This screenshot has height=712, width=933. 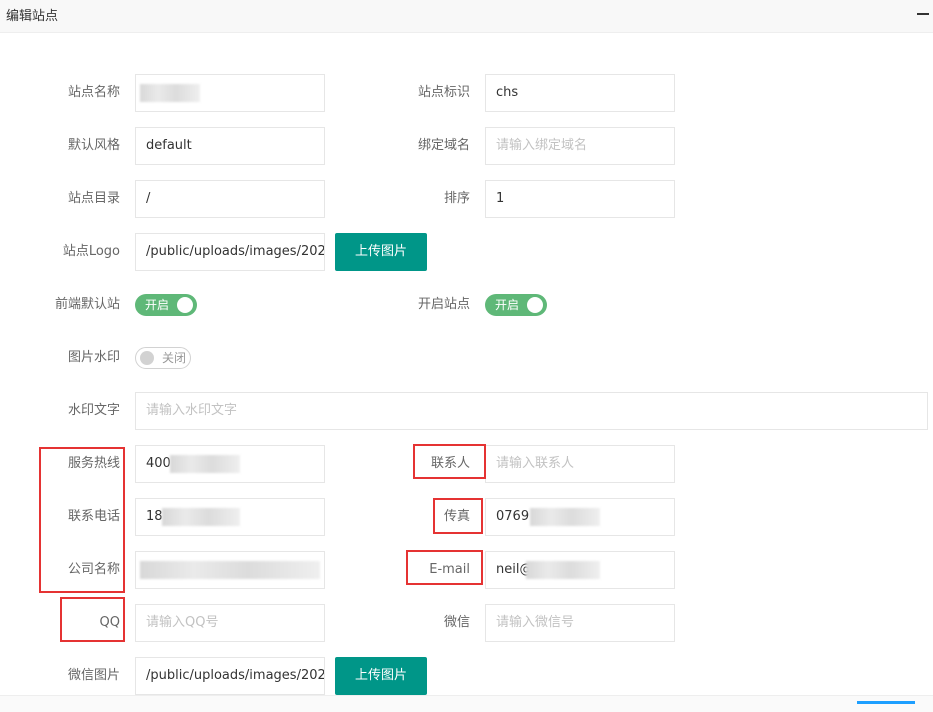 What do you see at coordinates (230, 146) in the screenshot?
I see `default-style-input: default` at bounding box center [230, 146].